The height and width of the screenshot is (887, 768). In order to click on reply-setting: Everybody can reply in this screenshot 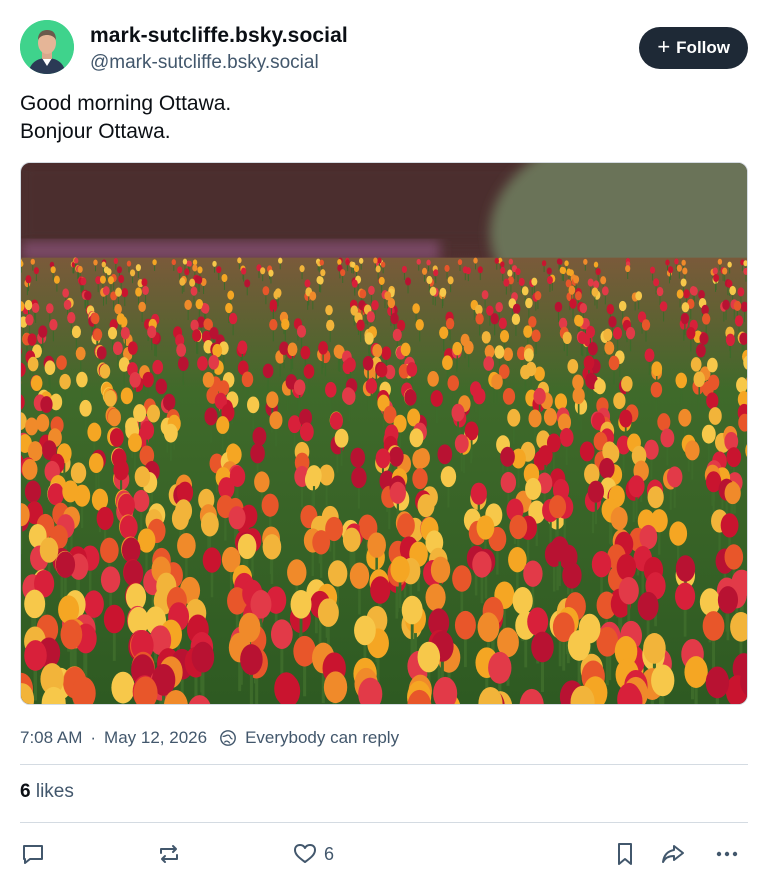, I will do `click(322, 738)`.